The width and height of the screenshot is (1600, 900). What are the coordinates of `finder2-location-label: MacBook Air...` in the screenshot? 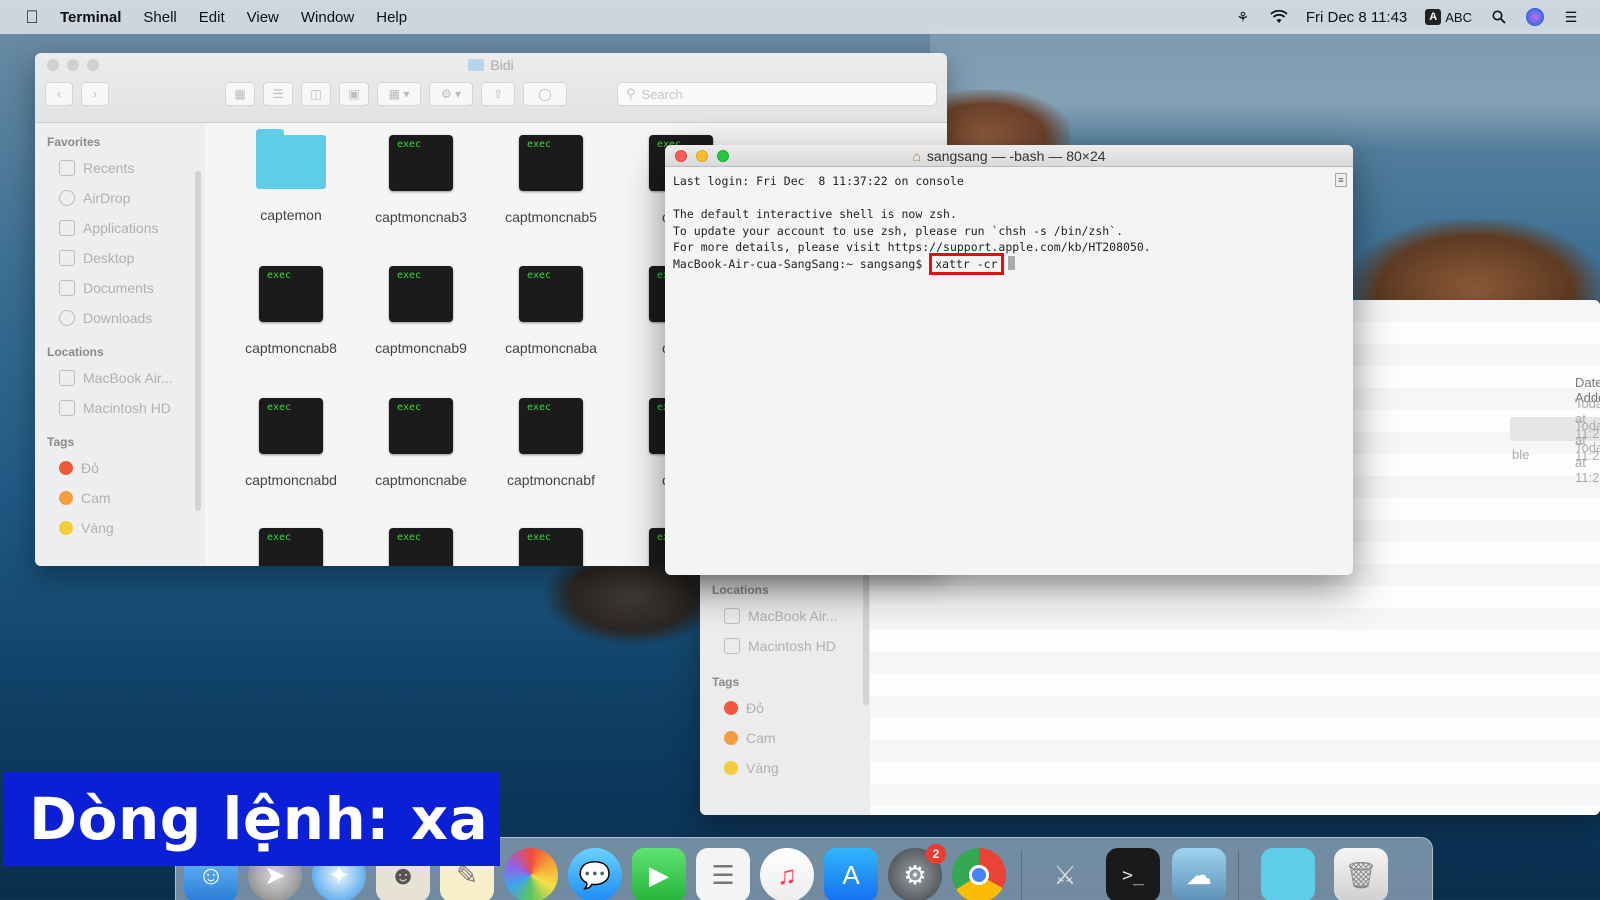 It's located at (793, 616).